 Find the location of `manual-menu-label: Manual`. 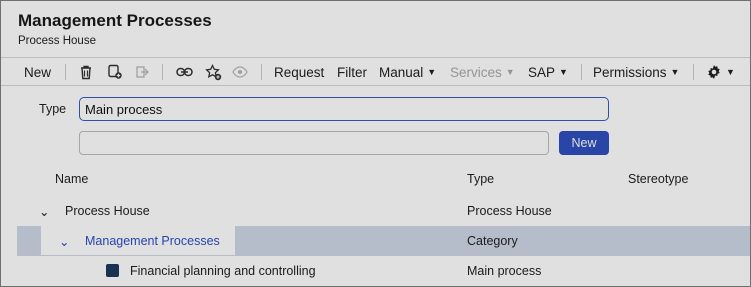

manual-menu-label: Manual is located at coordinates (401, 72).